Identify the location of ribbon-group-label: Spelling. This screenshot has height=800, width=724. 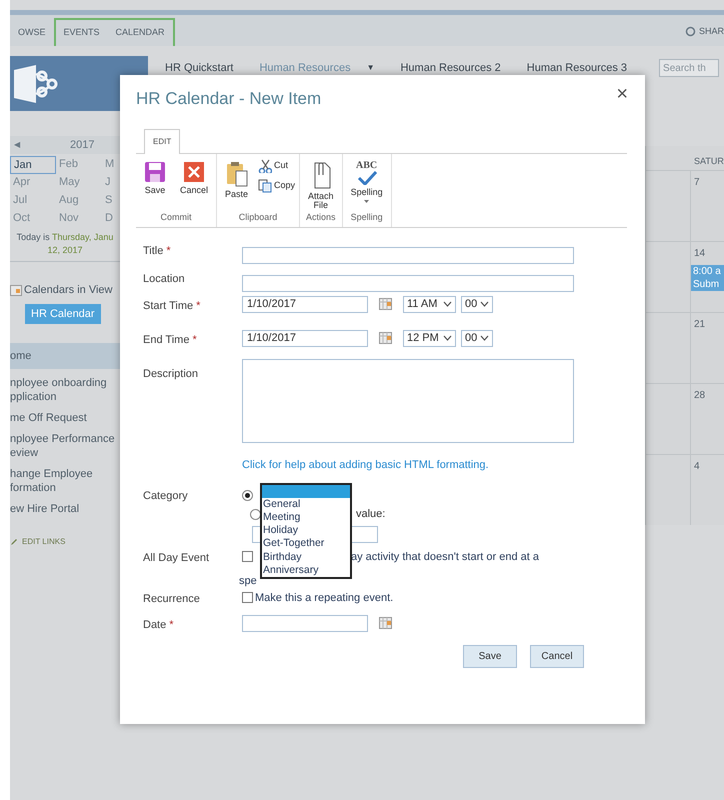
(367, 217).